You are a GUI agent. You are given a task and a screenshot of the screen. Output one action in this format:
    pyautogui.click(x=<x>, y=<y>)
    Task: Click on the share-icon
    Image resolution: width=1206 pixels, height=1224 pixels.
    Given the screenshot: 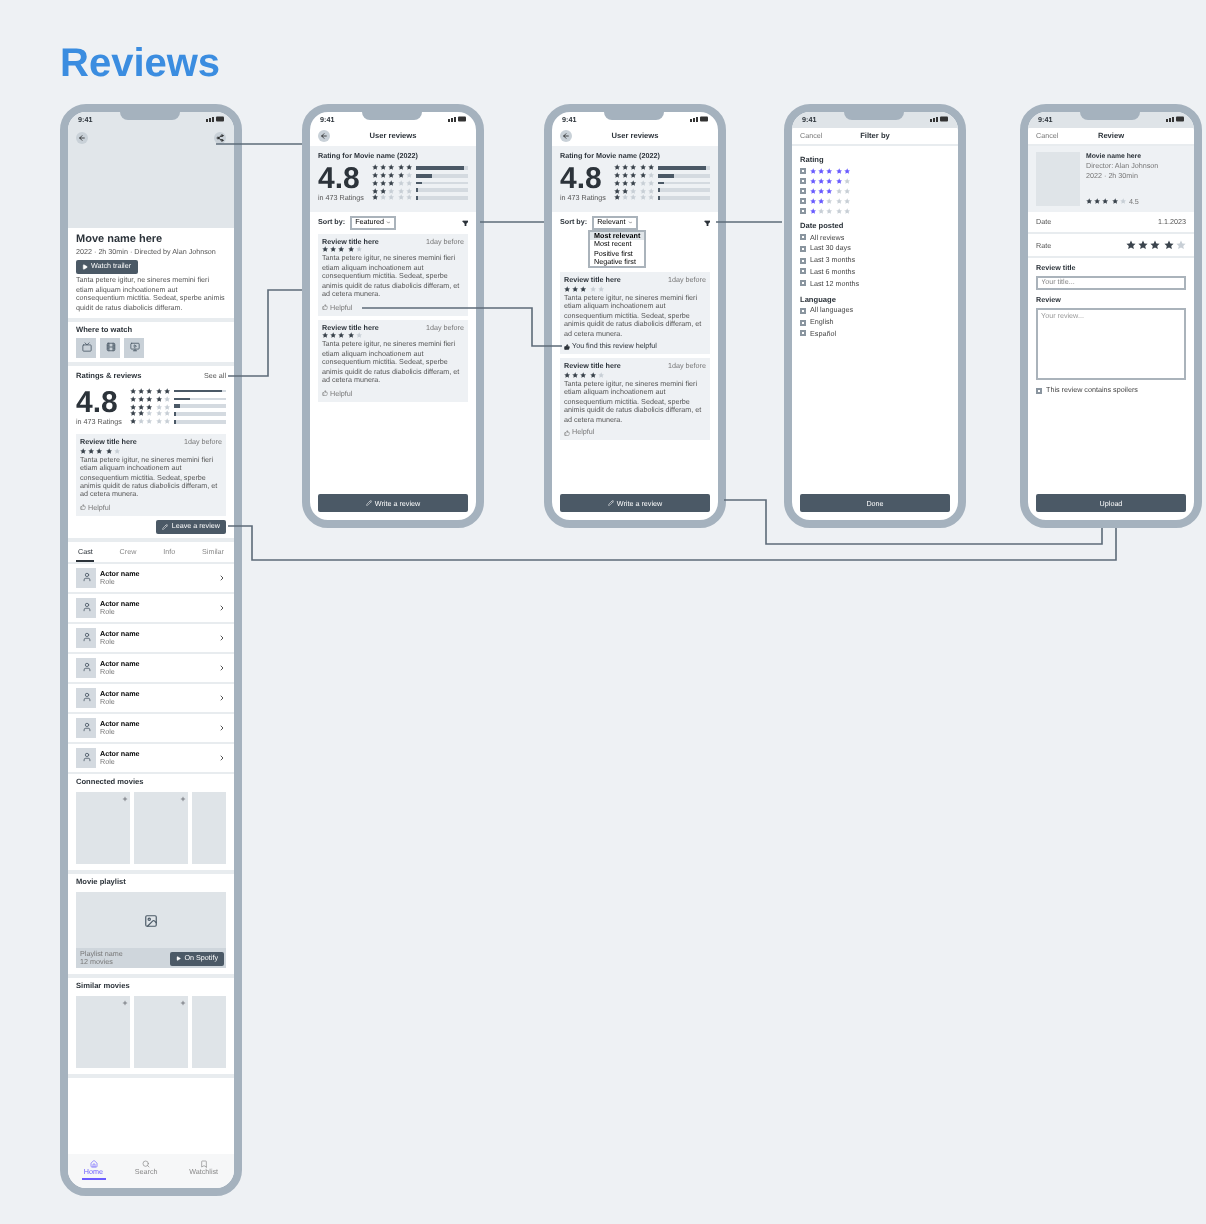 What is the action you would take?
    pyautogui.click(x=220, y=138)
    